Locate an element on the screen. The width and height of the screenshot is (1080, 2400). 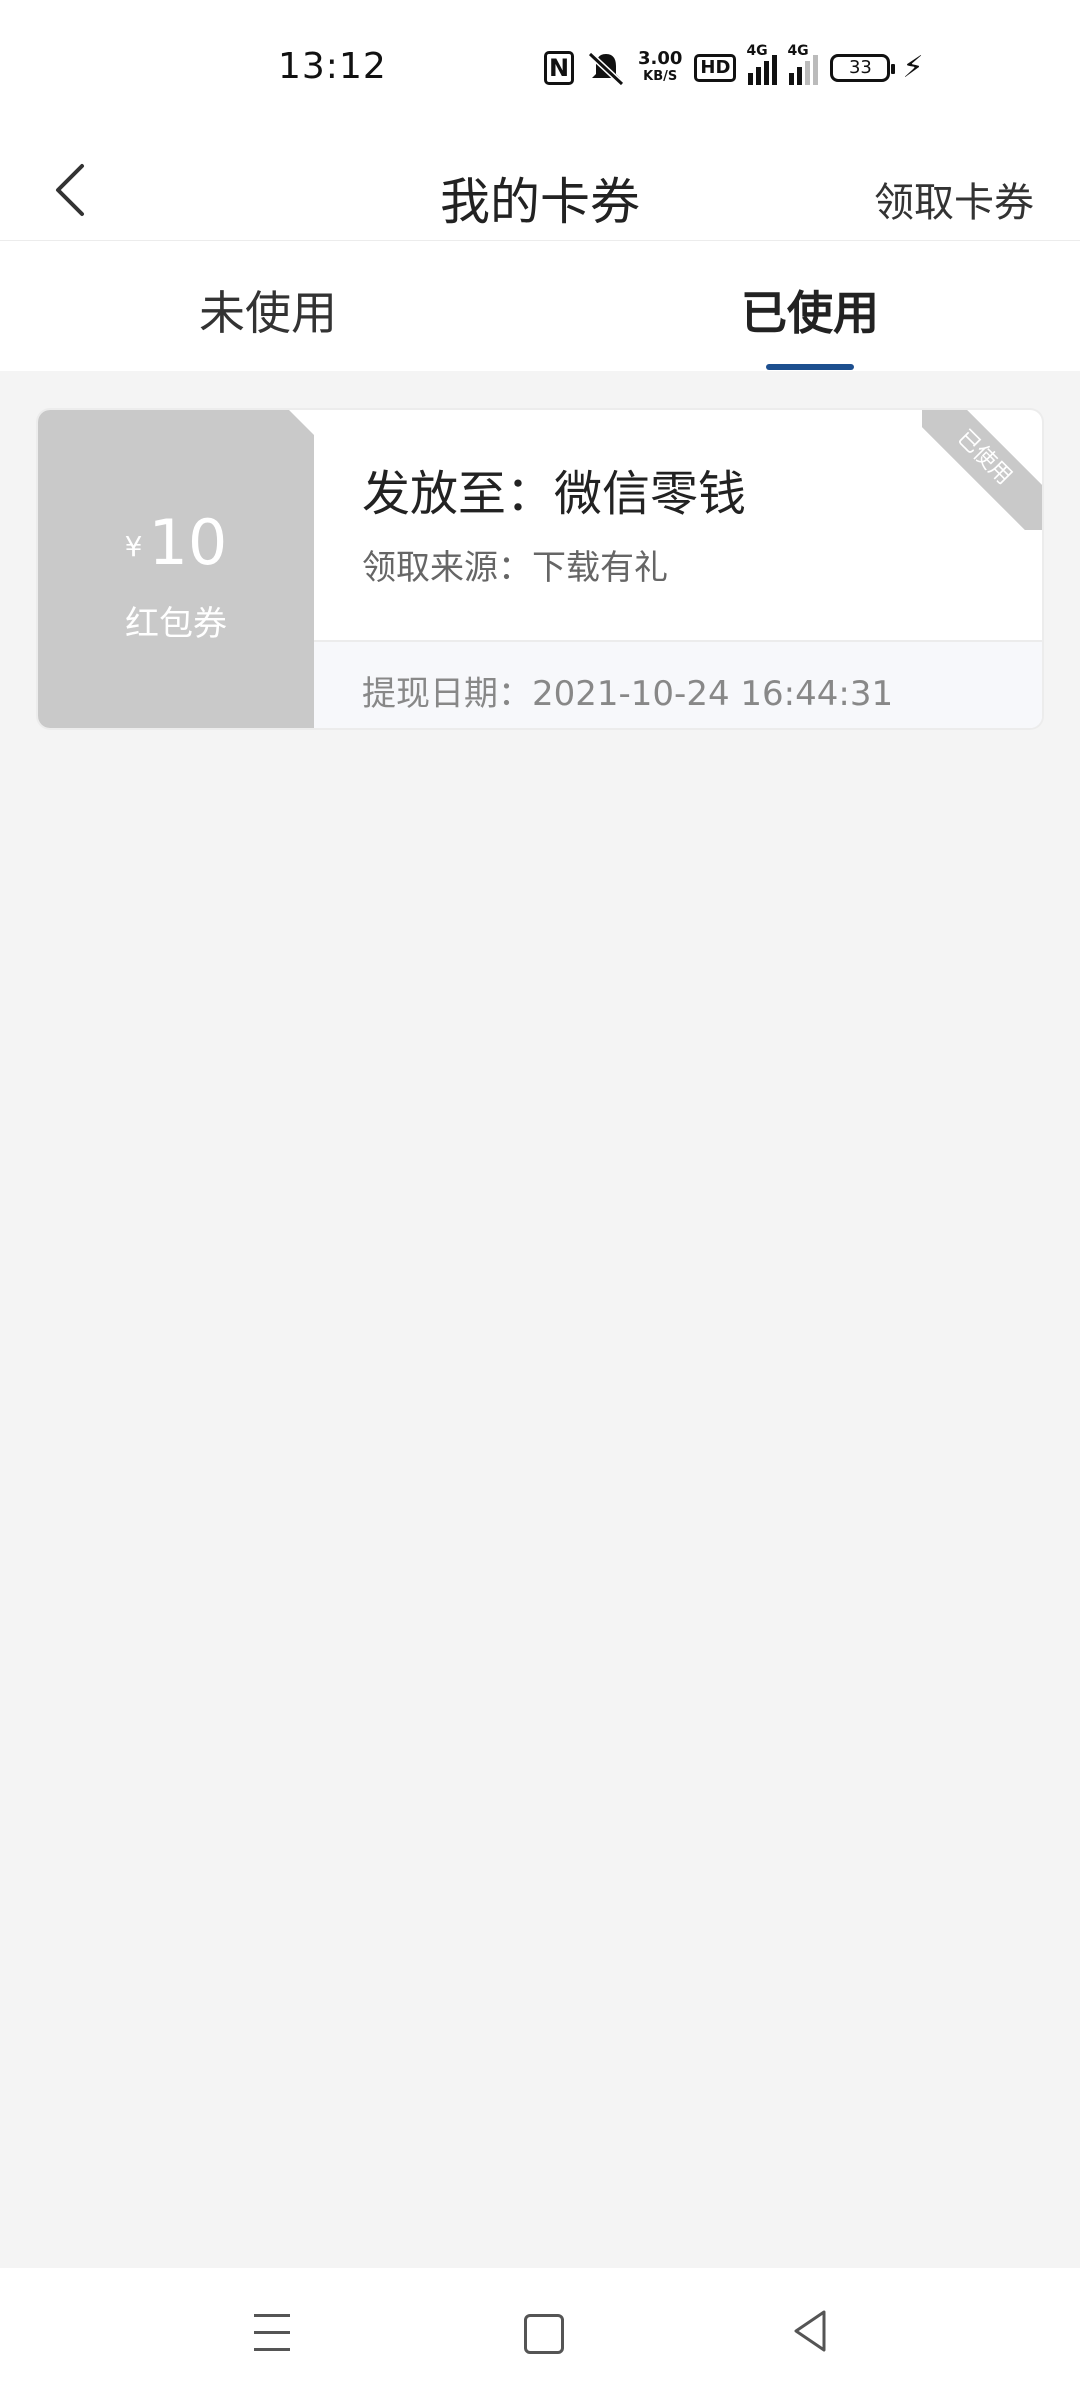
hd-icon: HD is located at coordinates (715, 68).